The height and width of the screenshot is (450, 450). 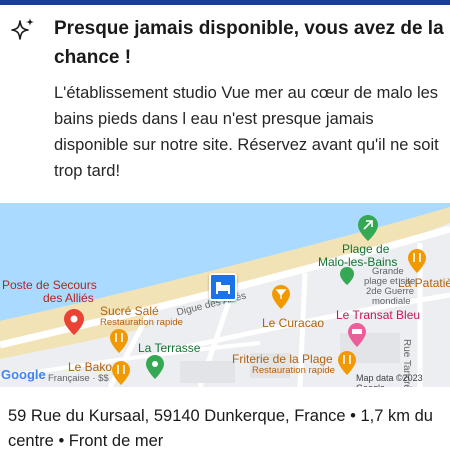 I want to click on friterie-label: Friterie de la Plage, so click(x=282, y=359).